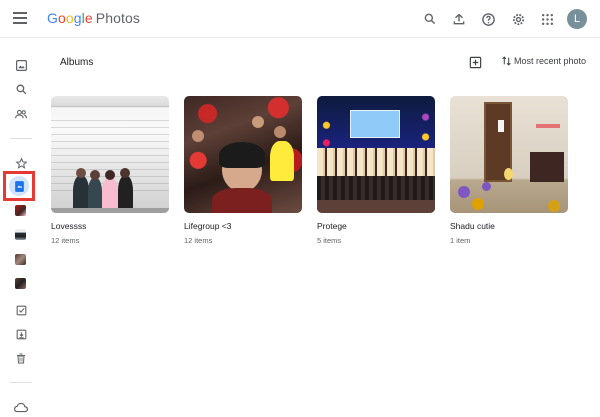 The height and width of the screenshot is (417, 600). I want to click on utilities-icon, so click(21, 310).